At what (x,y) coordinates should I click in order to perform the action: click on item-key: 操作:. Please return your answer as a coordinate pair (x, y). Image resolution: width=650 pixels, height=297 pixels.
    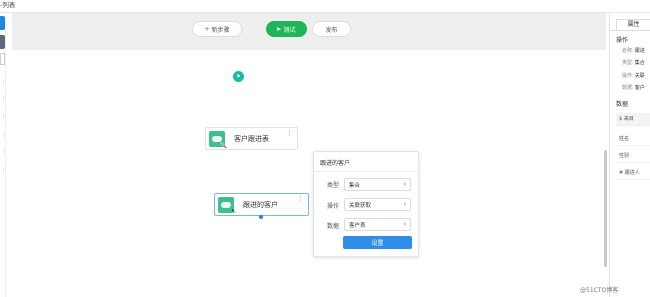
    Looking at the image, I should click on (628, 76).